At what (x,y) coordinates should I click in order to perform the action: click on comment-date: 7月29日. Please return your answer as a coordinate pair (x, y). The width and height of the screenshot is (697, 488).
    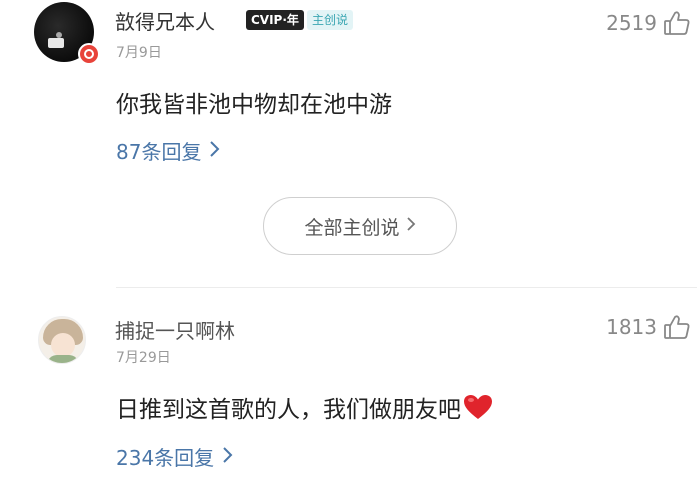
    Looking at the image, I should click on (143, 358).